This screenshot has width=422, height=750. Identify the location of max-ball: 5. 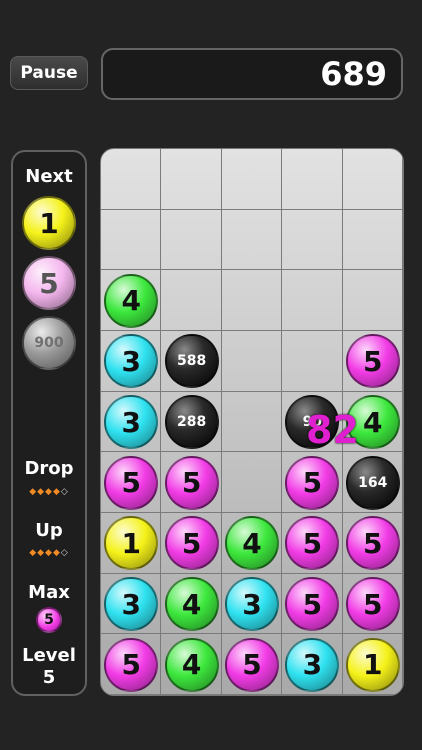
(49, 620).